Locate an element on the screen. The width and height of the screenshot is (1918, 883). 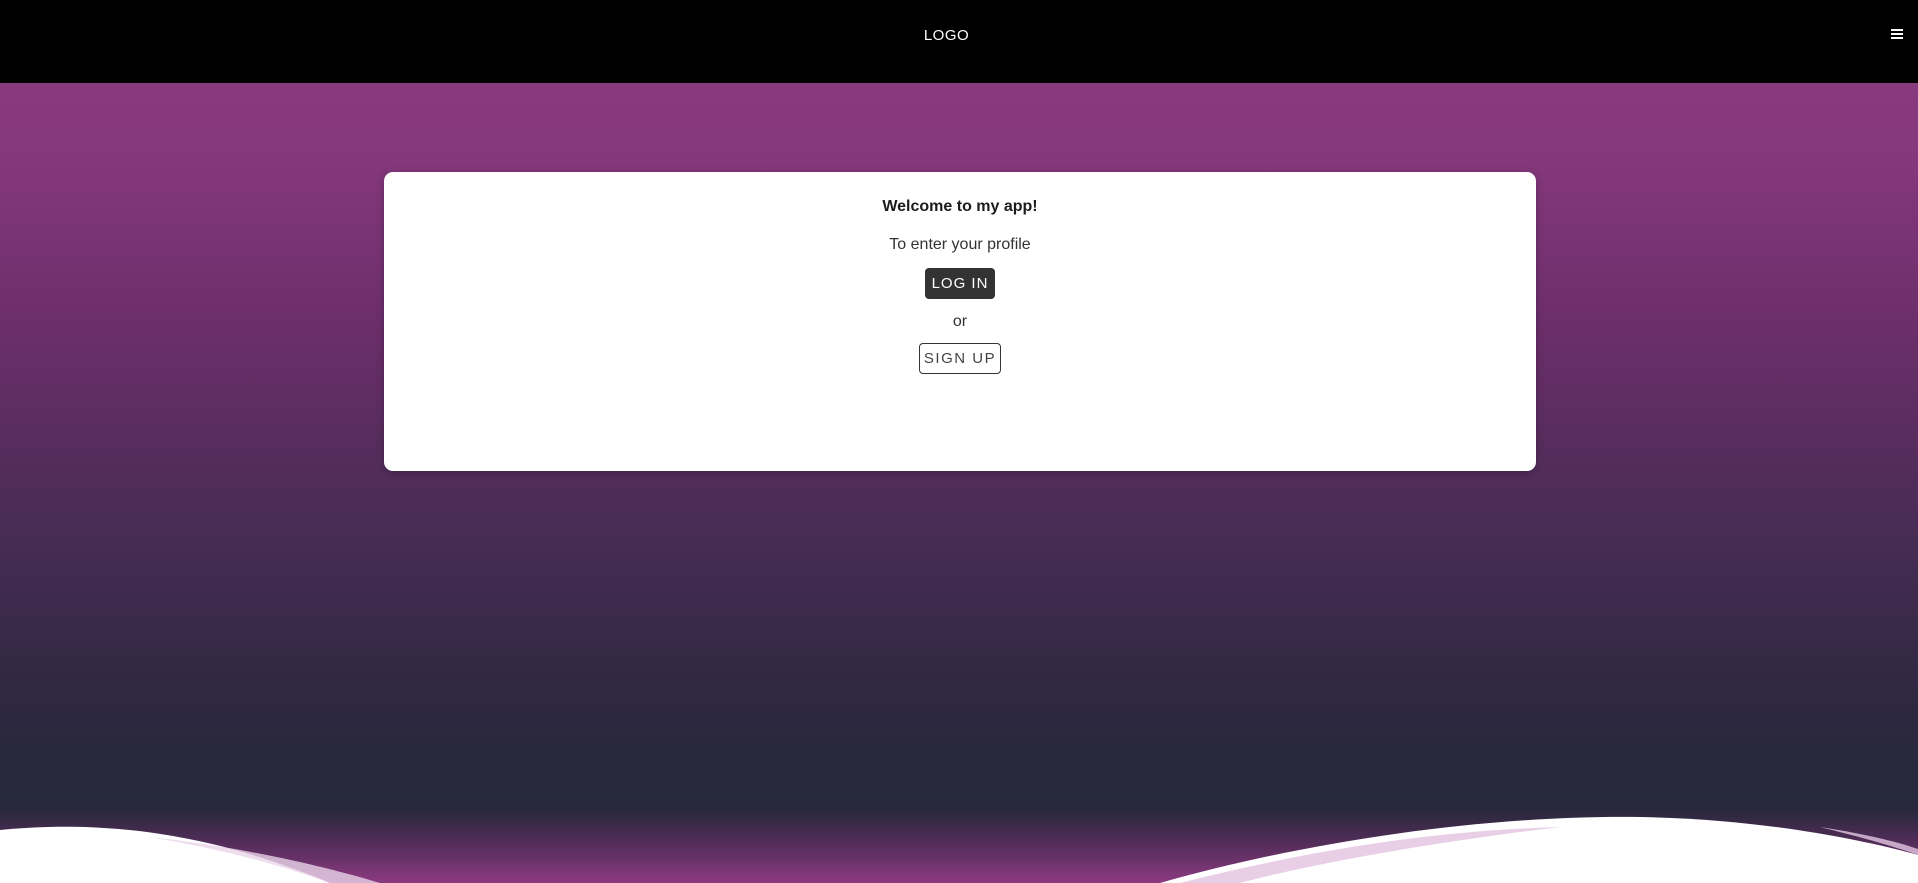
welcome-title: Welcome to my app! is located at coordinates (960, 206).